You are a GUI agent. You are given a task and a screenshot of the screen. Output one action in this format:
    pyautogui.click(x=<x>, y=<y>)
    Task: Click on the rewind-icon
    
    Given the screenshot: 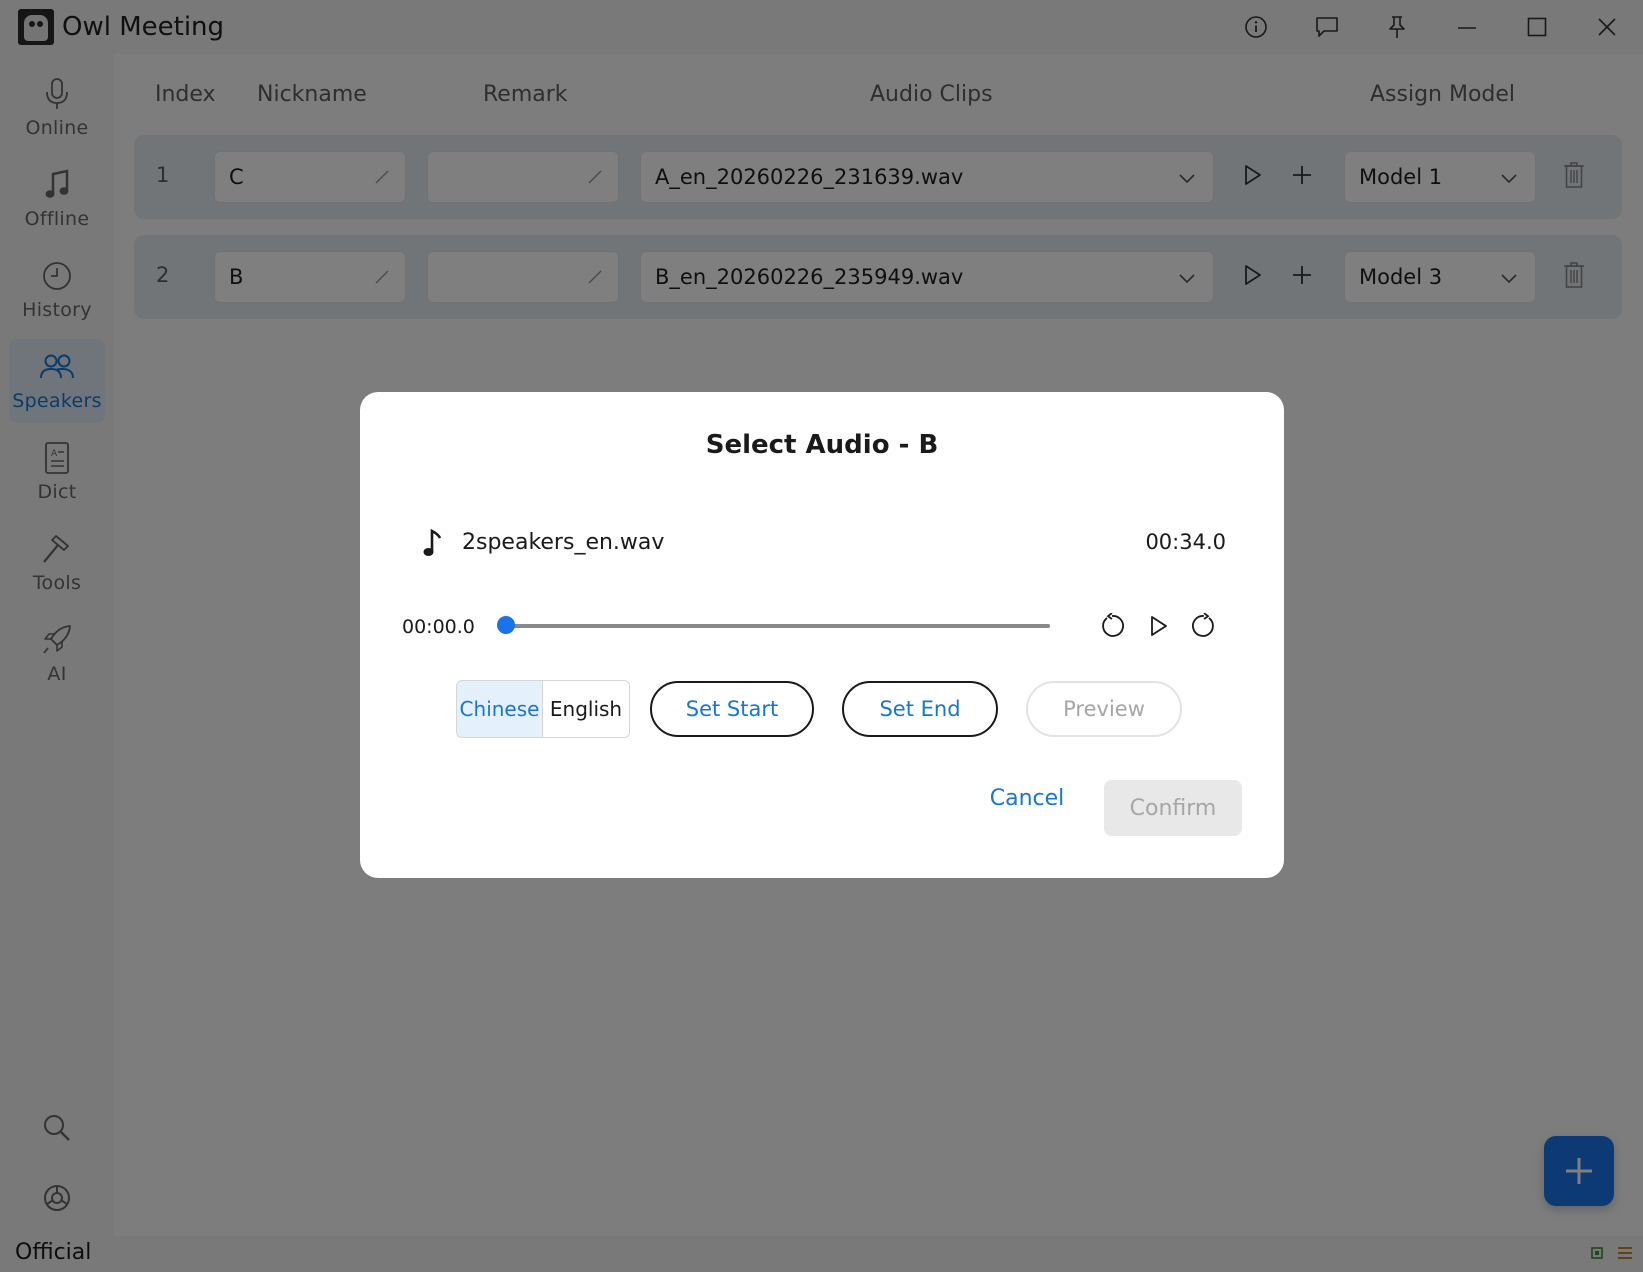 What is the action you would take?
    pyautogui.click(x=1112, y=626)
    